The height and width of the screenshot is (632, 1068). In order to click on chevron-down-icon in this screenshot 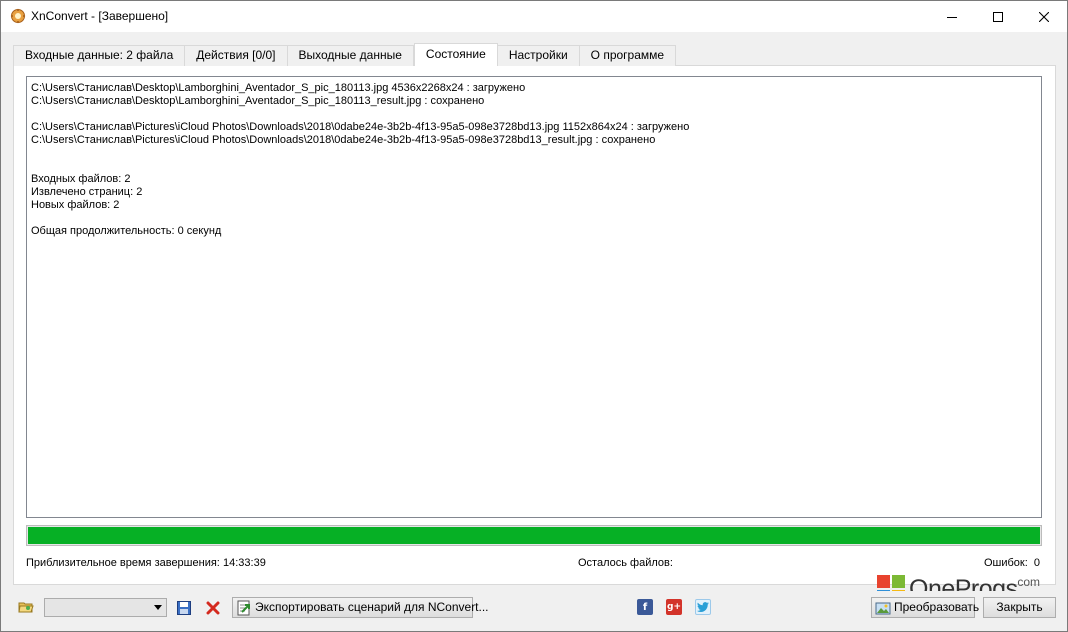, I will do `click(158, 607)`.